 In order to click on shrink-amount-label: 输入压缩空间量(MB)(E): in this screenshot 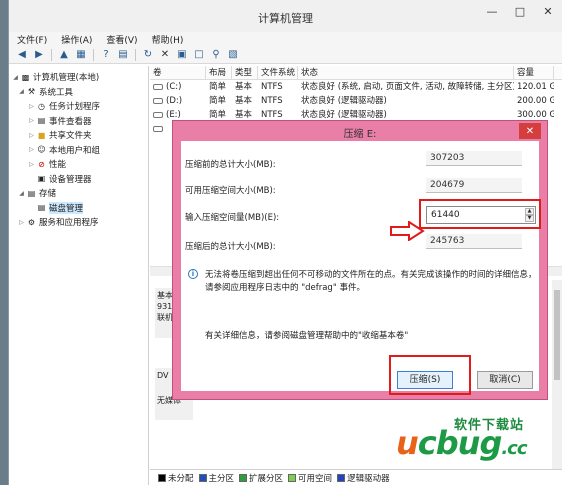, I will do `click(232, 218)`.